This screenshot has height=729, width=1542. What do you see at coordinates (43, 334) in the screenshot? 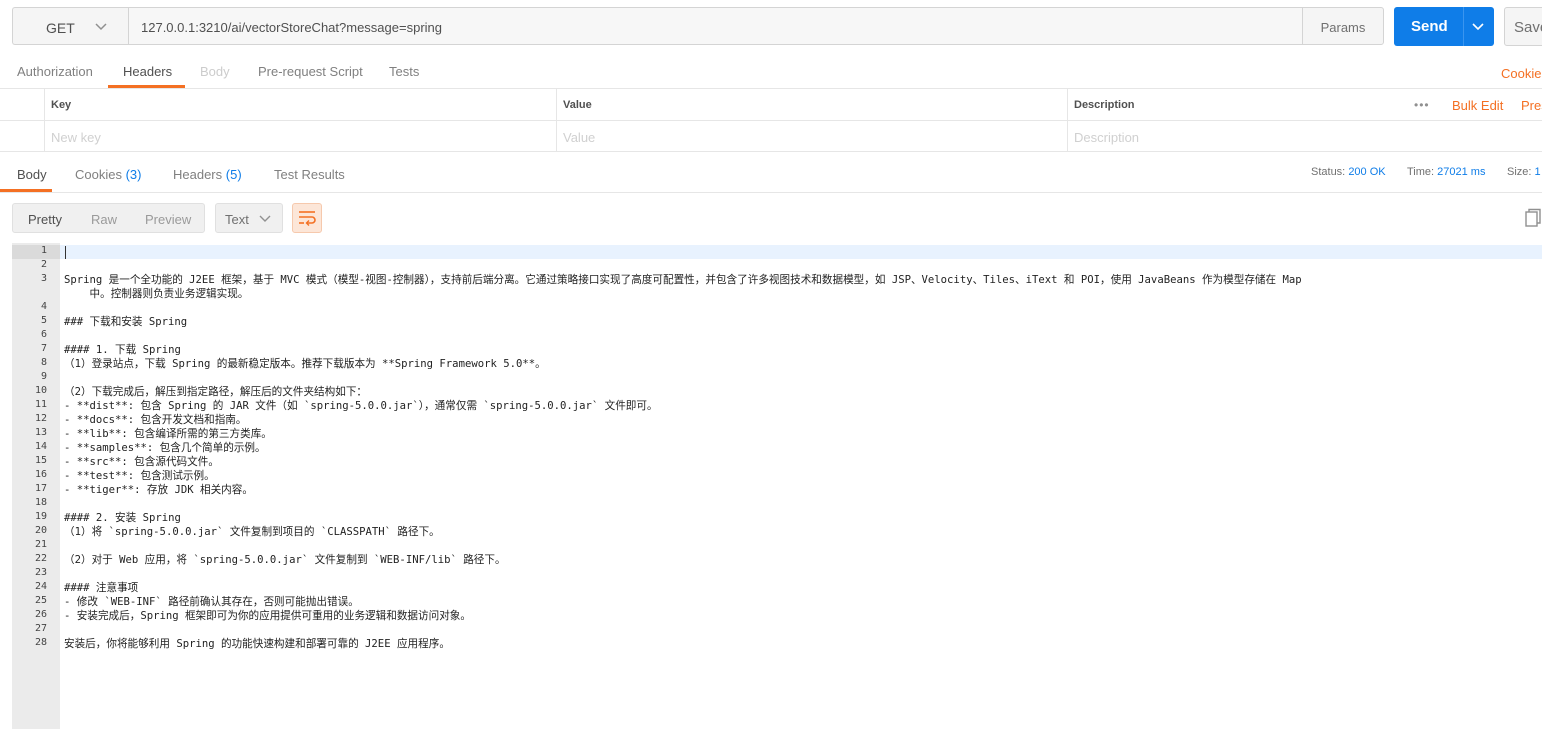
I see `line-number: 6` at bounding box center [43, 334].